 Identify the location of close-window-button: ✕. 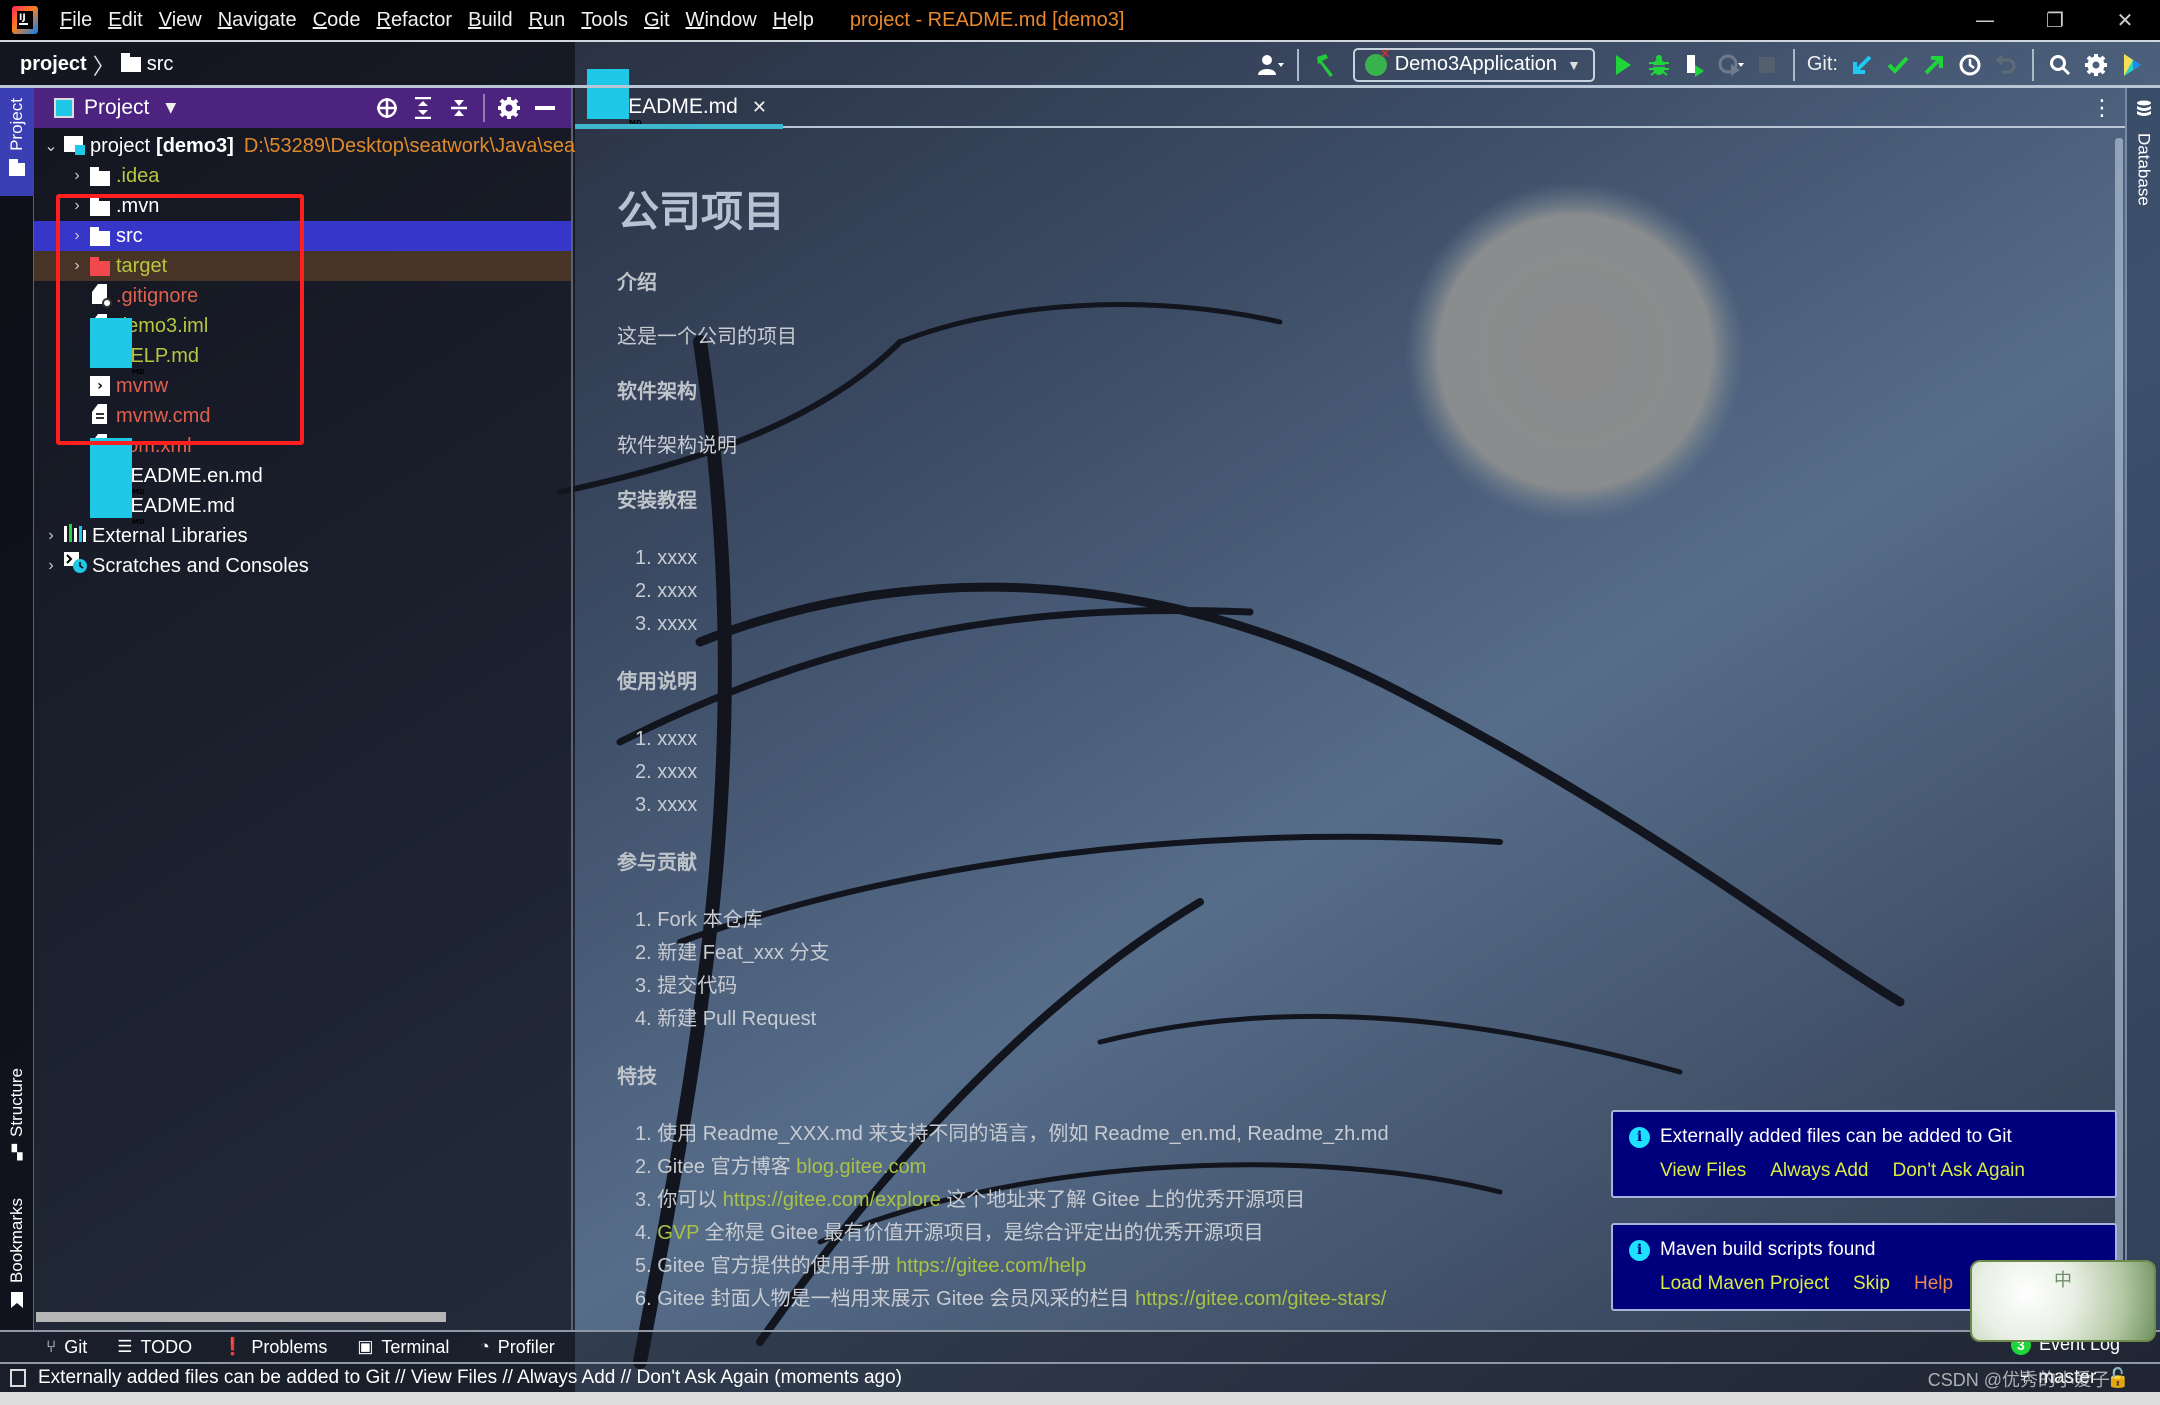
(2125, 20).